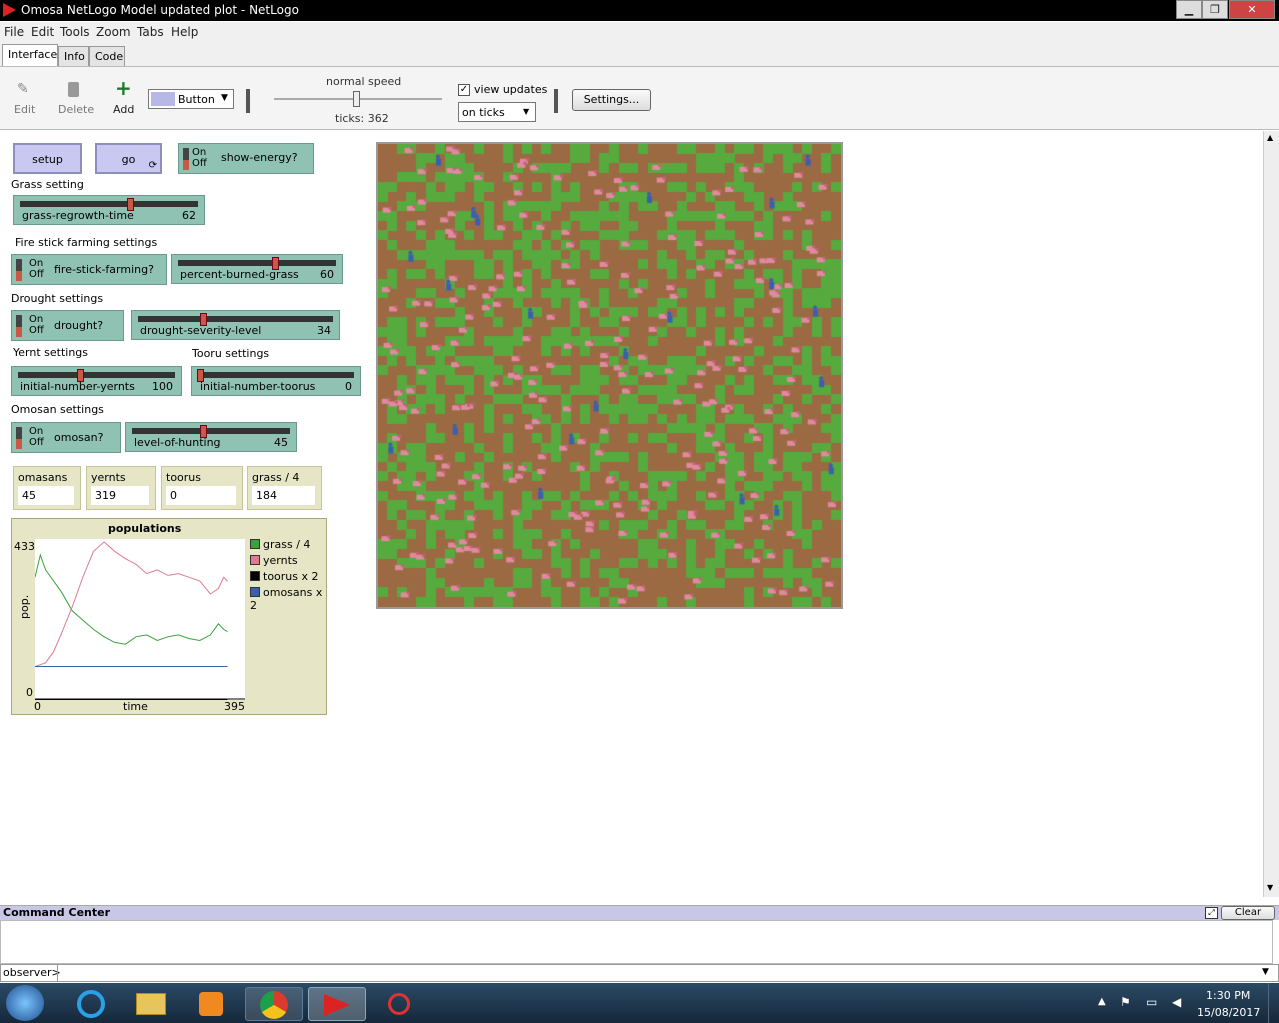 This screenshot has width=1279, height=1023. What do you see at coordinates (1252, 9) in the screenshot?
I see `close-button: ✕` at bounding box center [1252, 9].